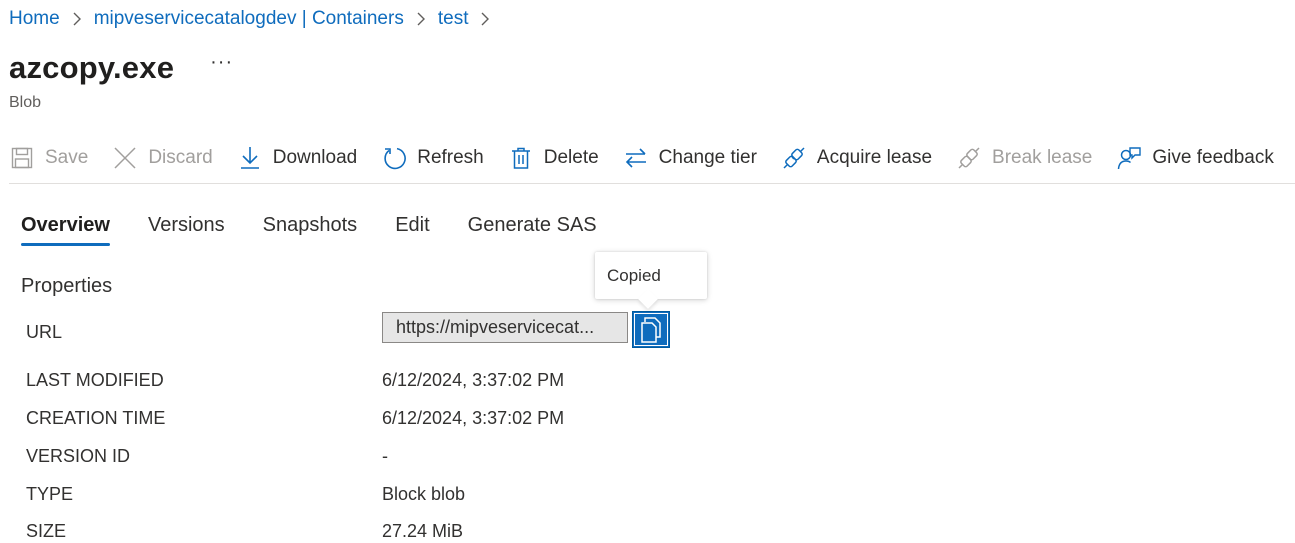 The height and width of the screenshot is (543, 1295). I want to click on delete-label: Delete, so click(571, 157).